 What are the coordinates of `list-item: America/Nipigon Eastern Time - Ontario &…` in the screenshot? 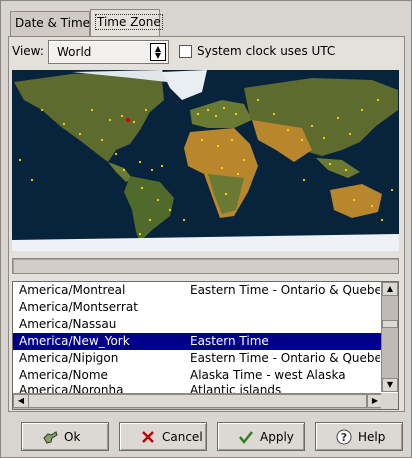 It's located at (197, 358).